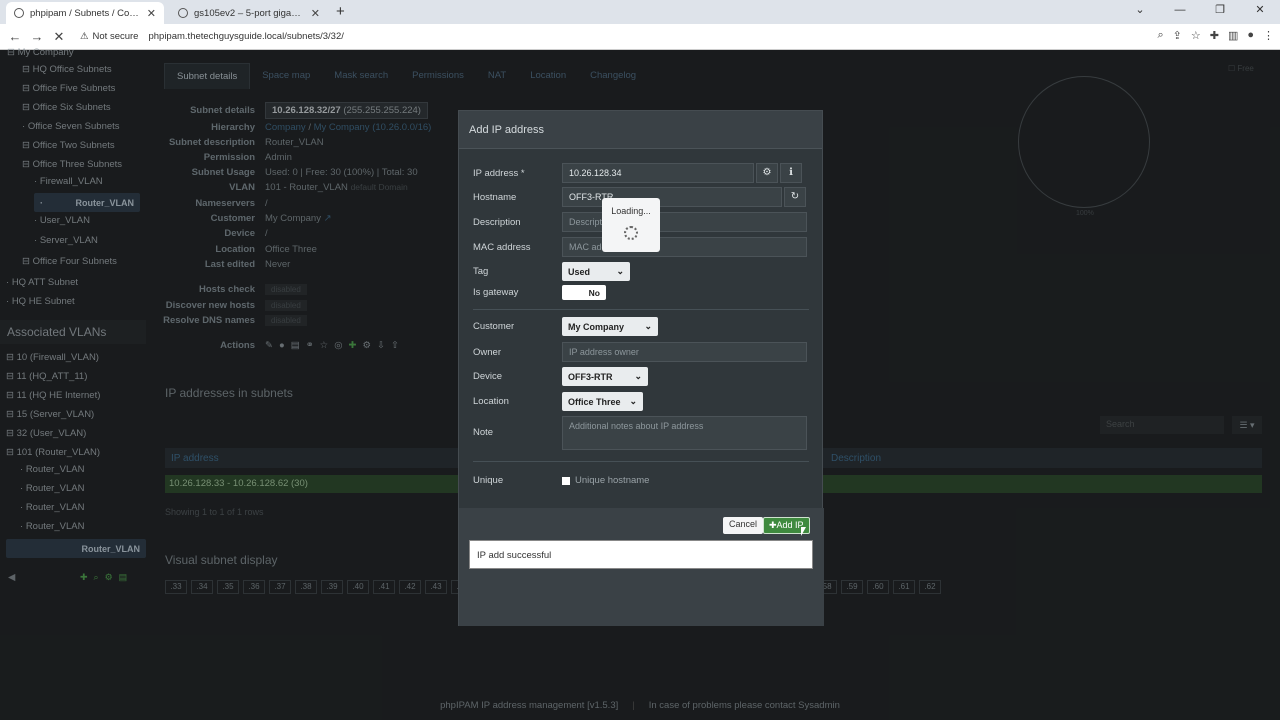  I want to click on close-window-icon: ✕, so click(1260, 11).